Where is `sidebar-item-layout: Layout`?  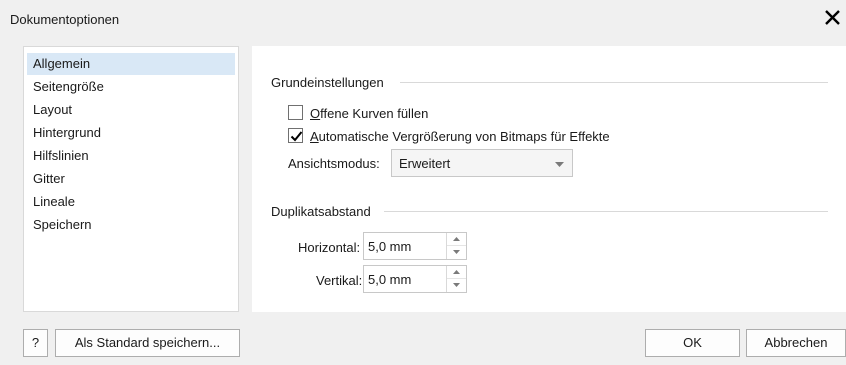 sidebar-item-layout: Layout is located at coordinates (131, 110).